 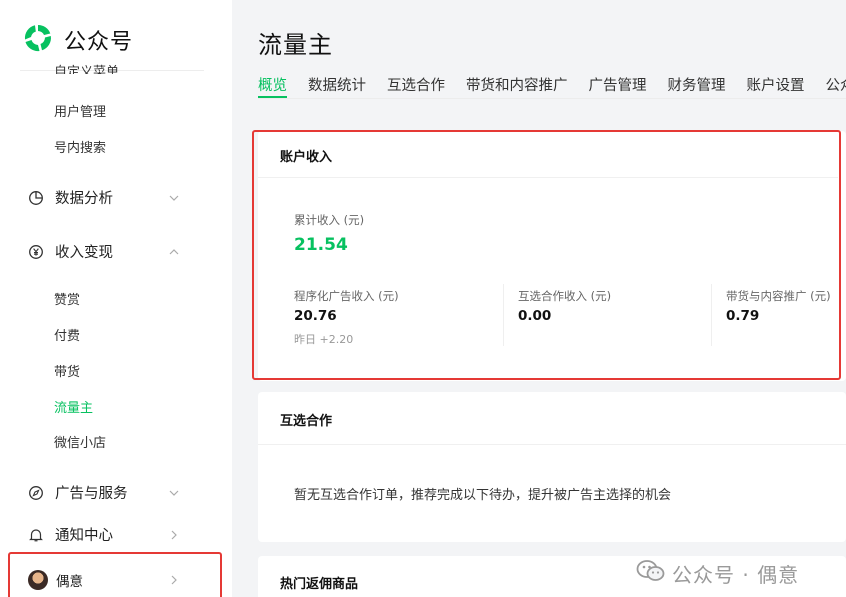 I want to click on watermark: 公众号 · 偶意, so click(x=717, y=573).